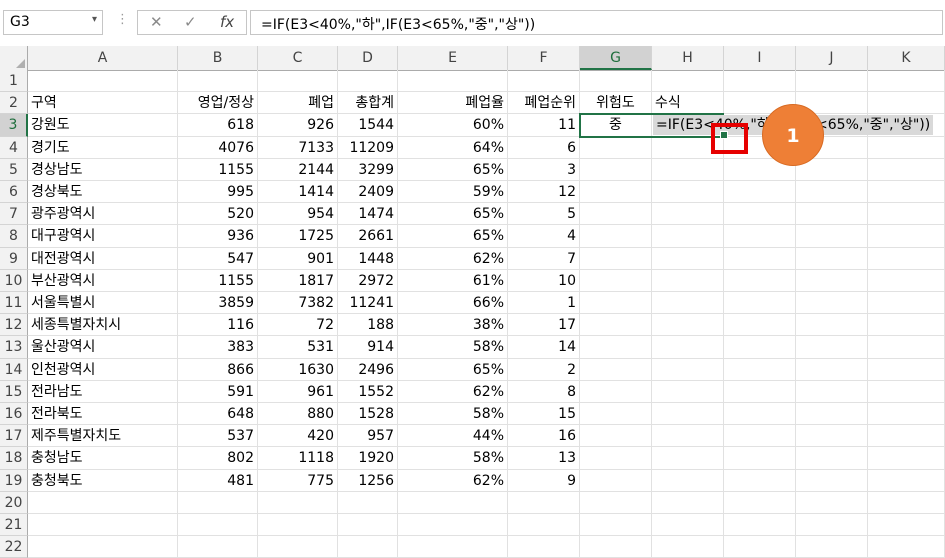 The image size is (945, 558). Describe the element at coordinates (616, 391) in the screenshot. I see `cell-g15` at that location.